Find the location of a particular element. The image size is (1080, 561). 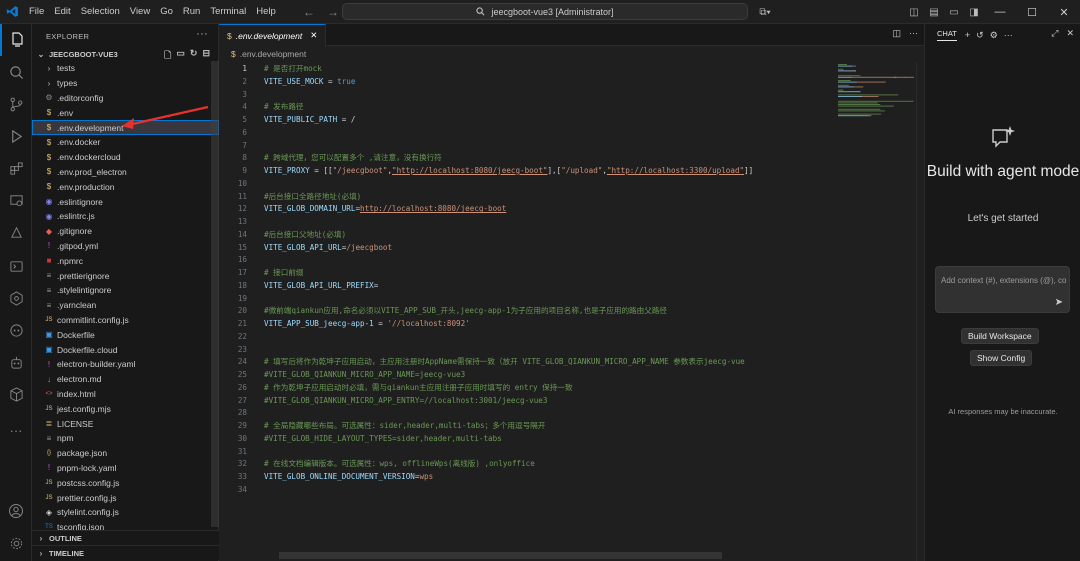

tree-file: ◈ stylelint.config.js is located at coordinates (125, 512).